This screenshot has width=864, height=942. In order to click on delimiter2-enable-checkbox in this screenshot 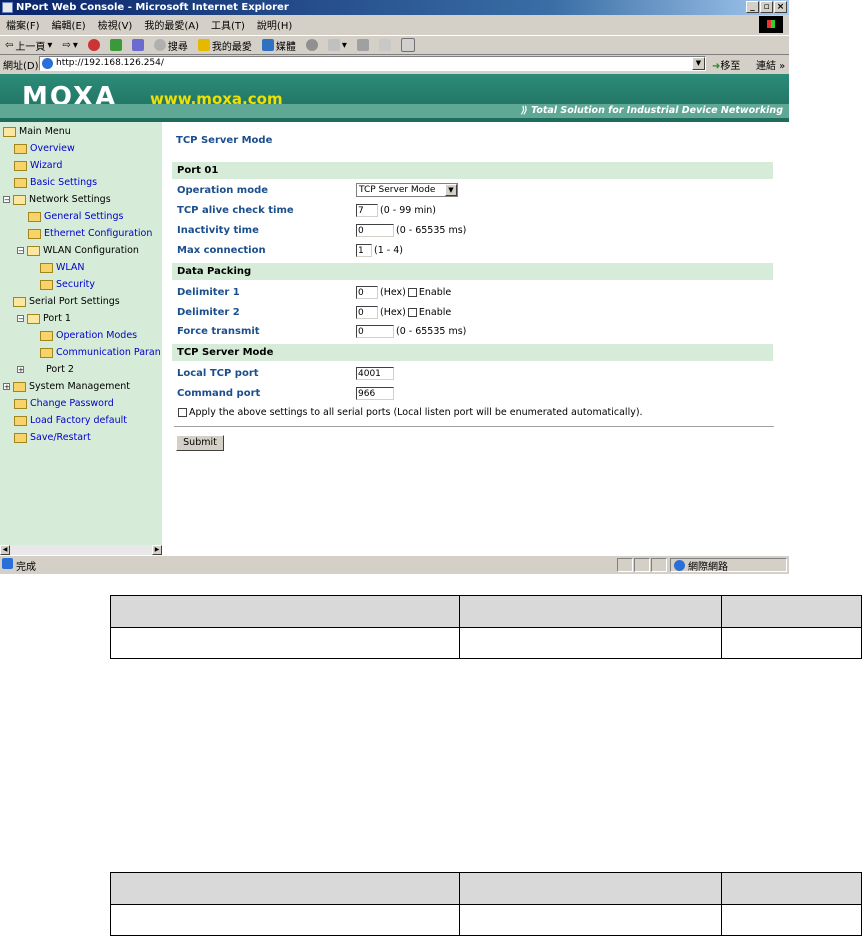, I will do `click(412, 312)`.